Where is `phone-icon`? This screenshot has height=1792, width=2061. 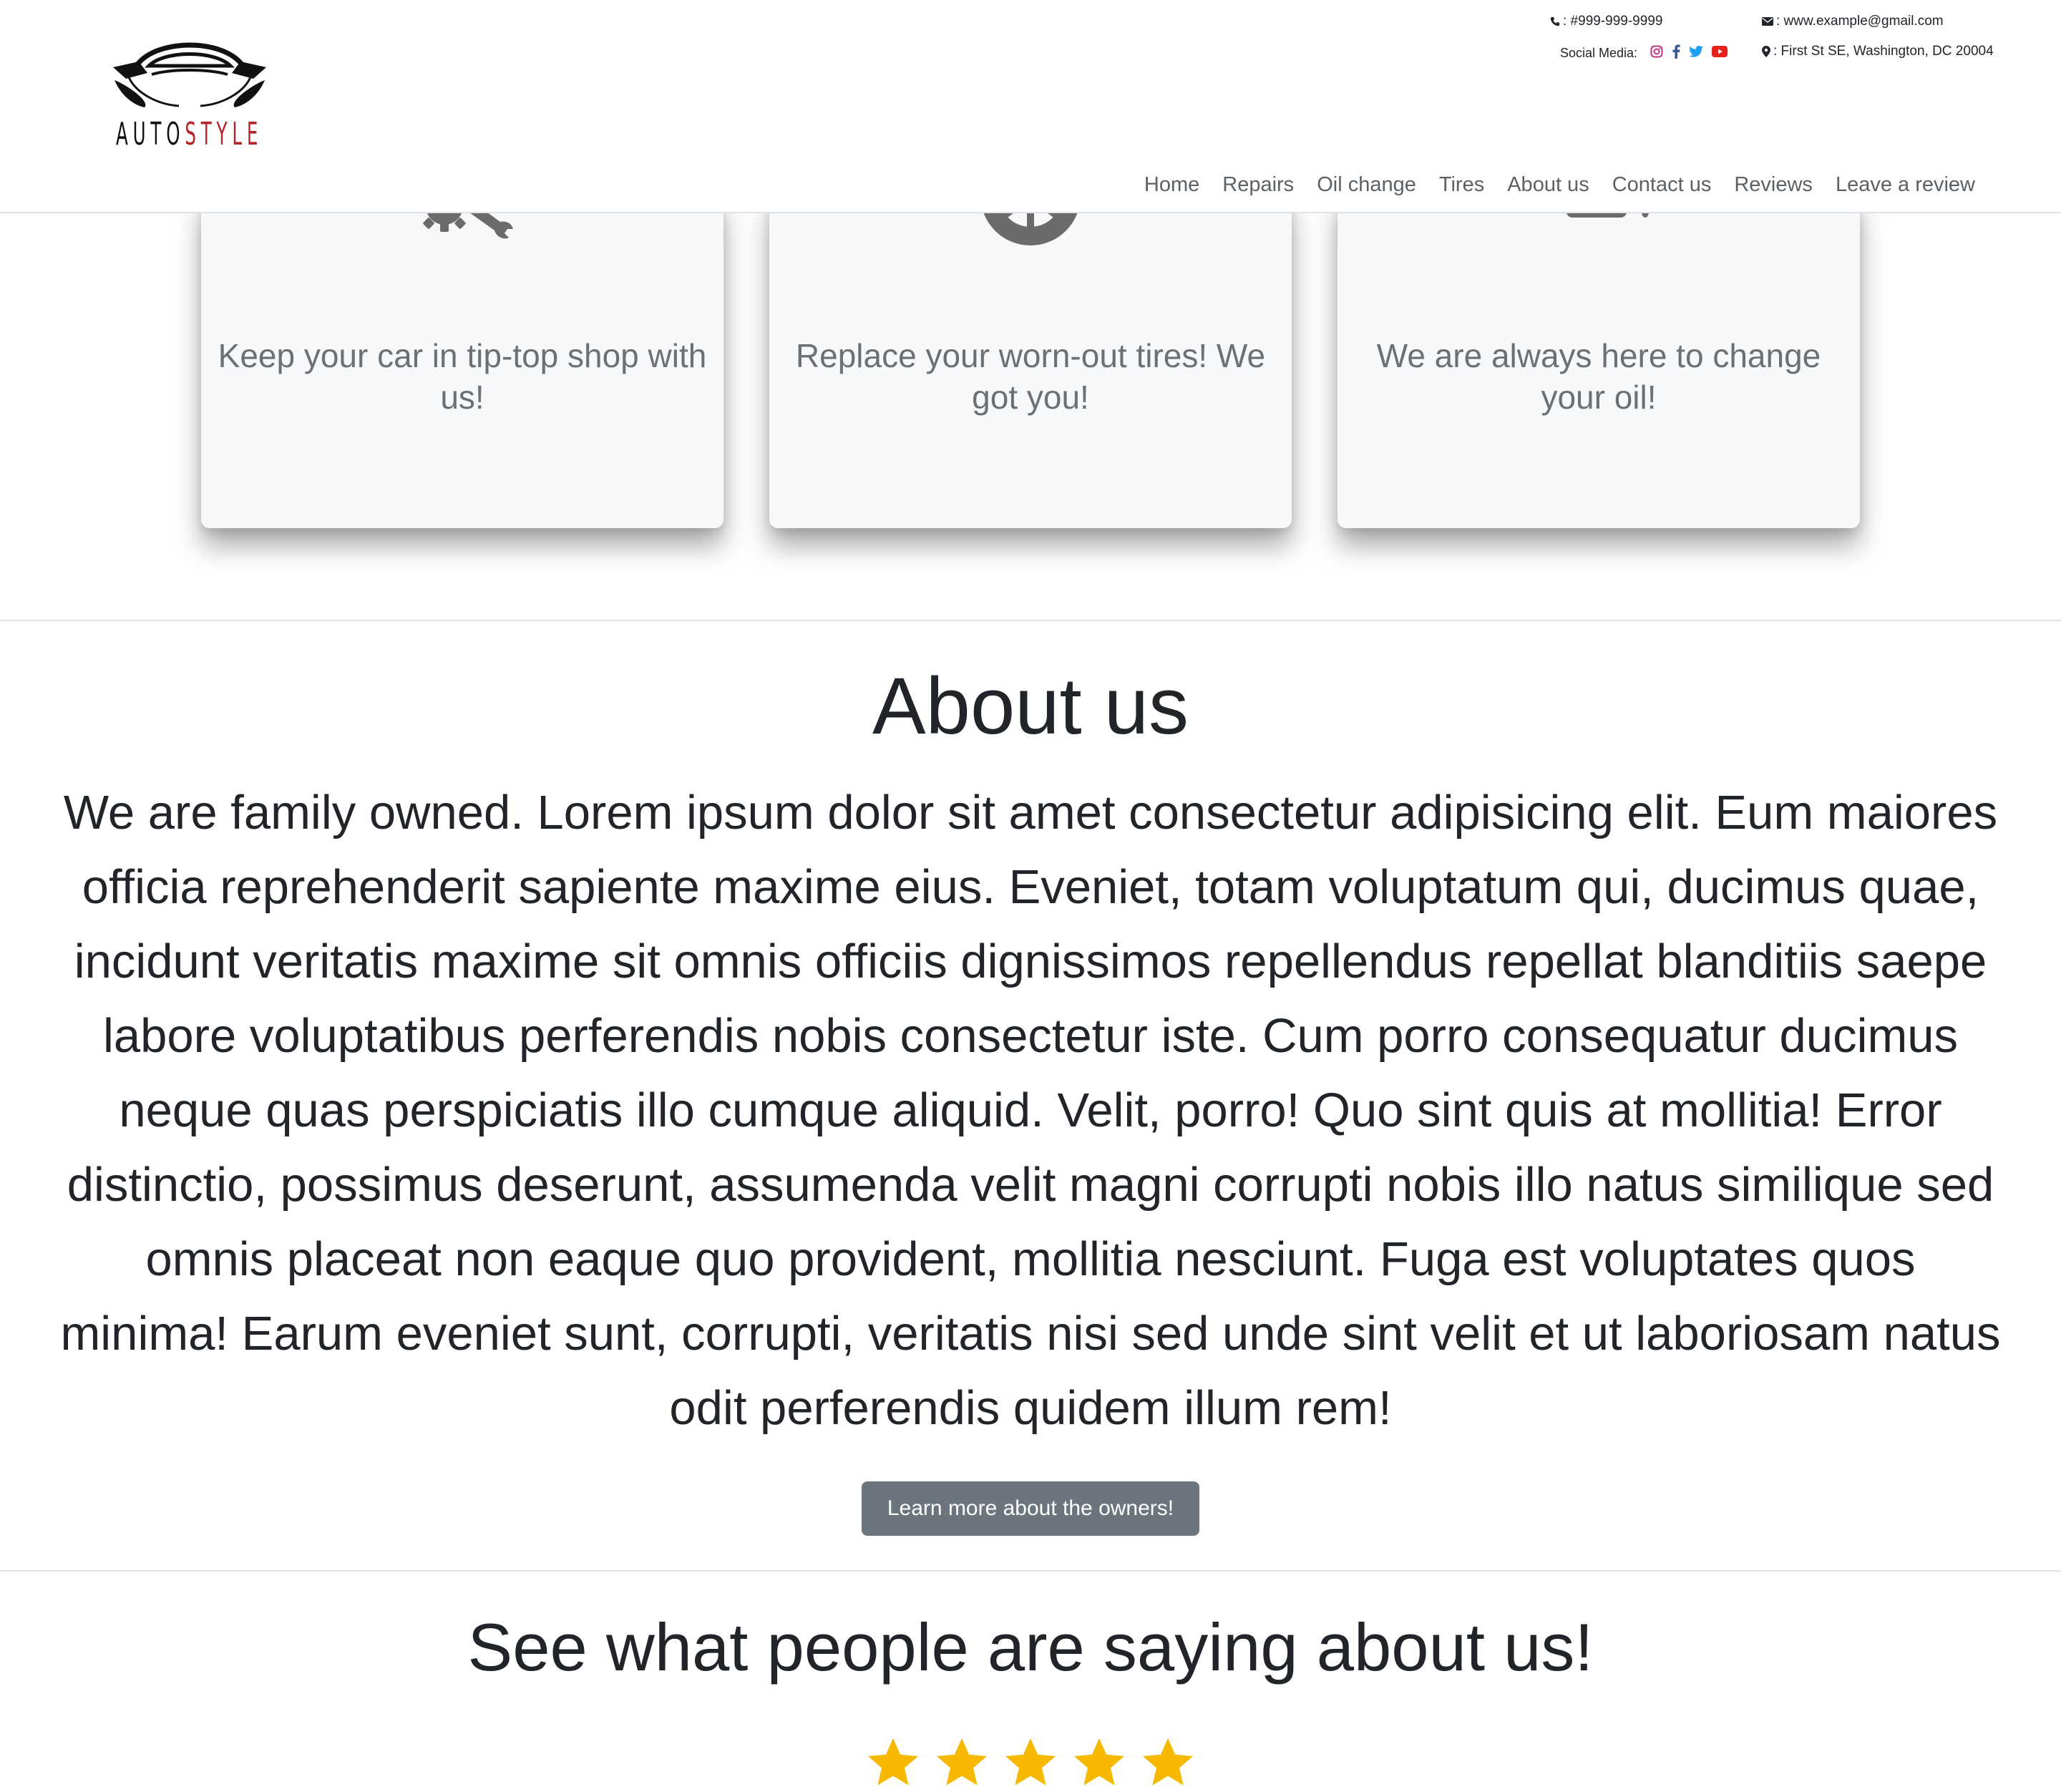
phone-icon is located at coordinates (1555, 21).